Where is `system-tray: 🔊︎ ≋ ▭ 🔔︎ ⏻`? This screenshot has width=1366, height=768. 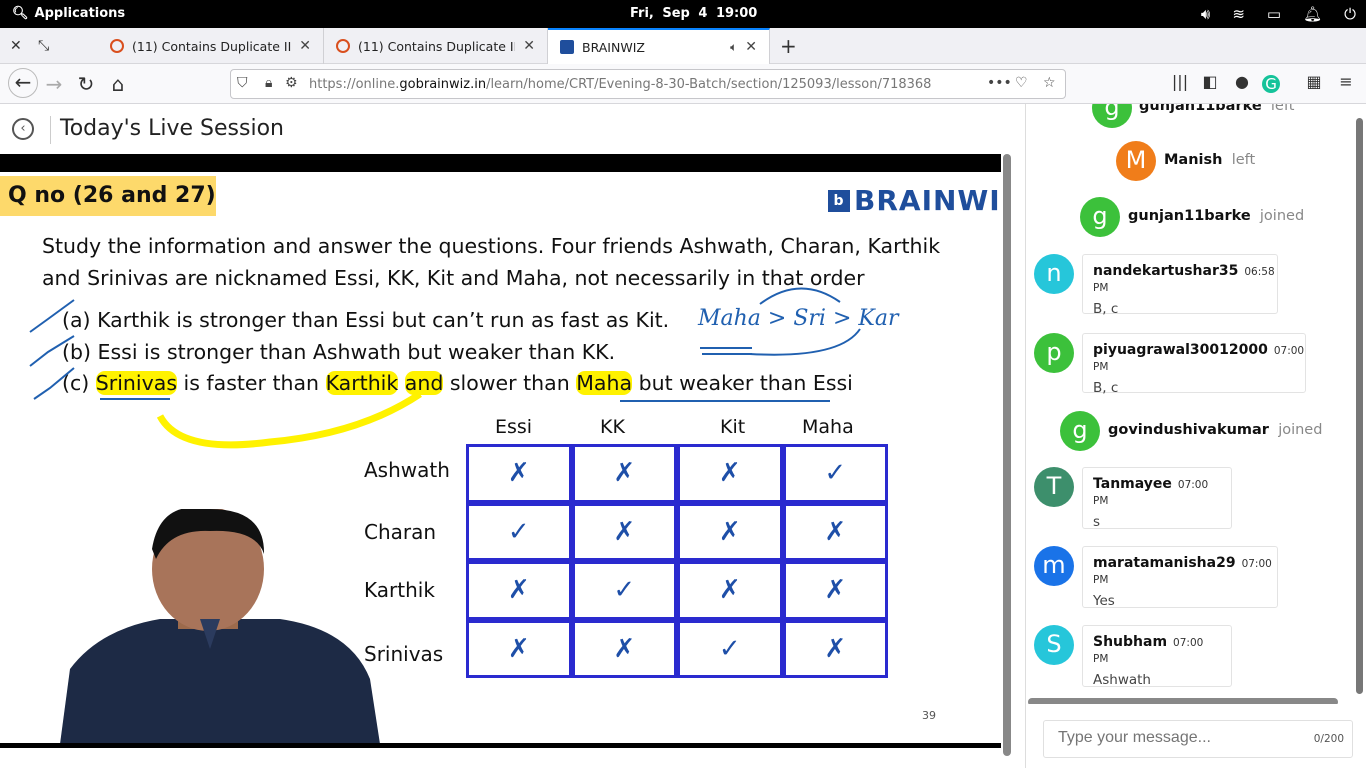 system-tray: 🔊︎ ≋ ▭ 🔔︎ ⏻ is located at coordinates (1278, 14).